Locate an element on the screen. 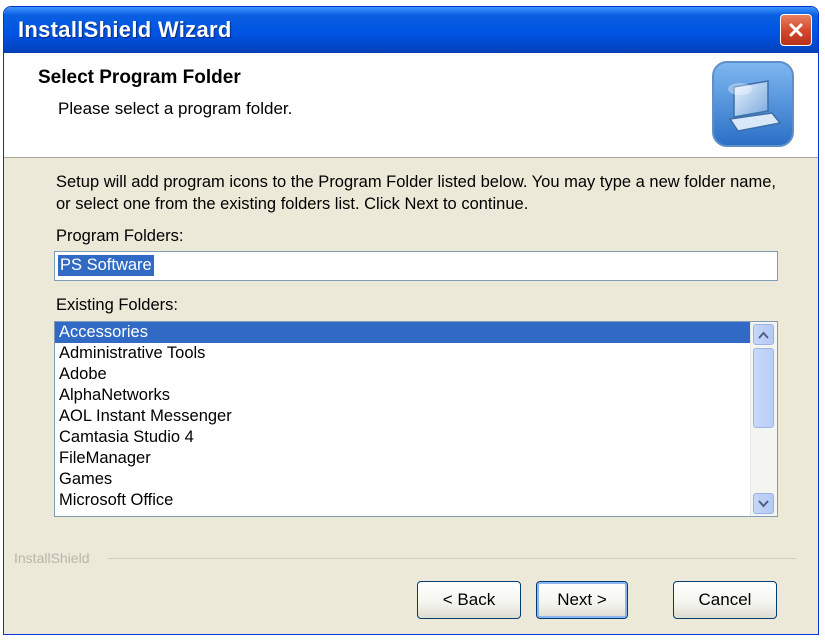  list-item: Accessories is located at coordinates (403, 332).